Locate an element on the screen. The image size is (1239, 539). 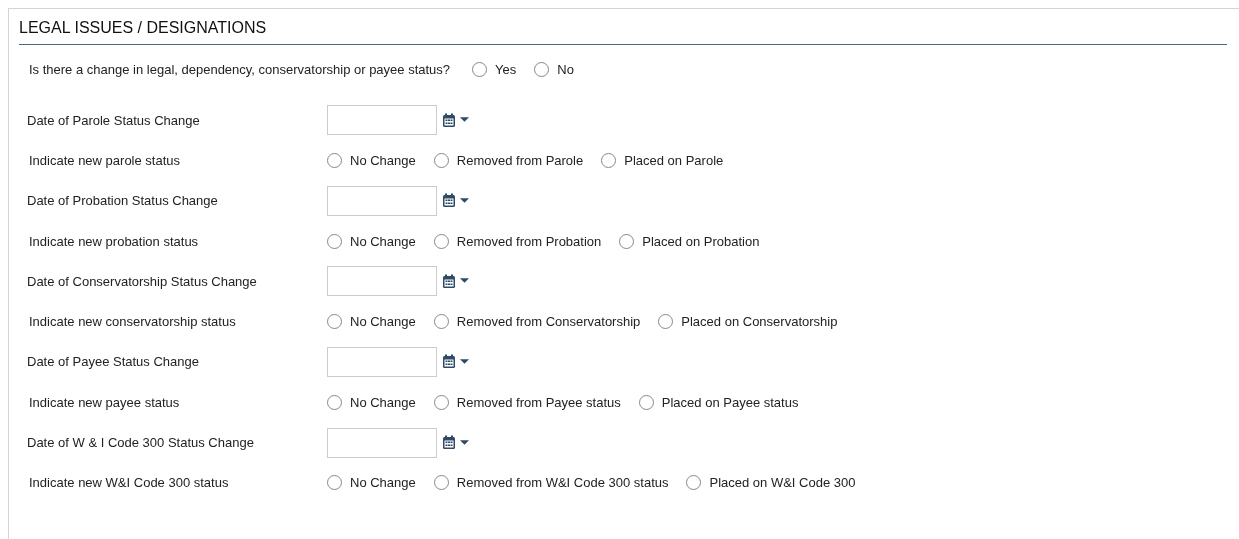
radio-option: Removed from Conservatorship is located at coordinates (537, 322).